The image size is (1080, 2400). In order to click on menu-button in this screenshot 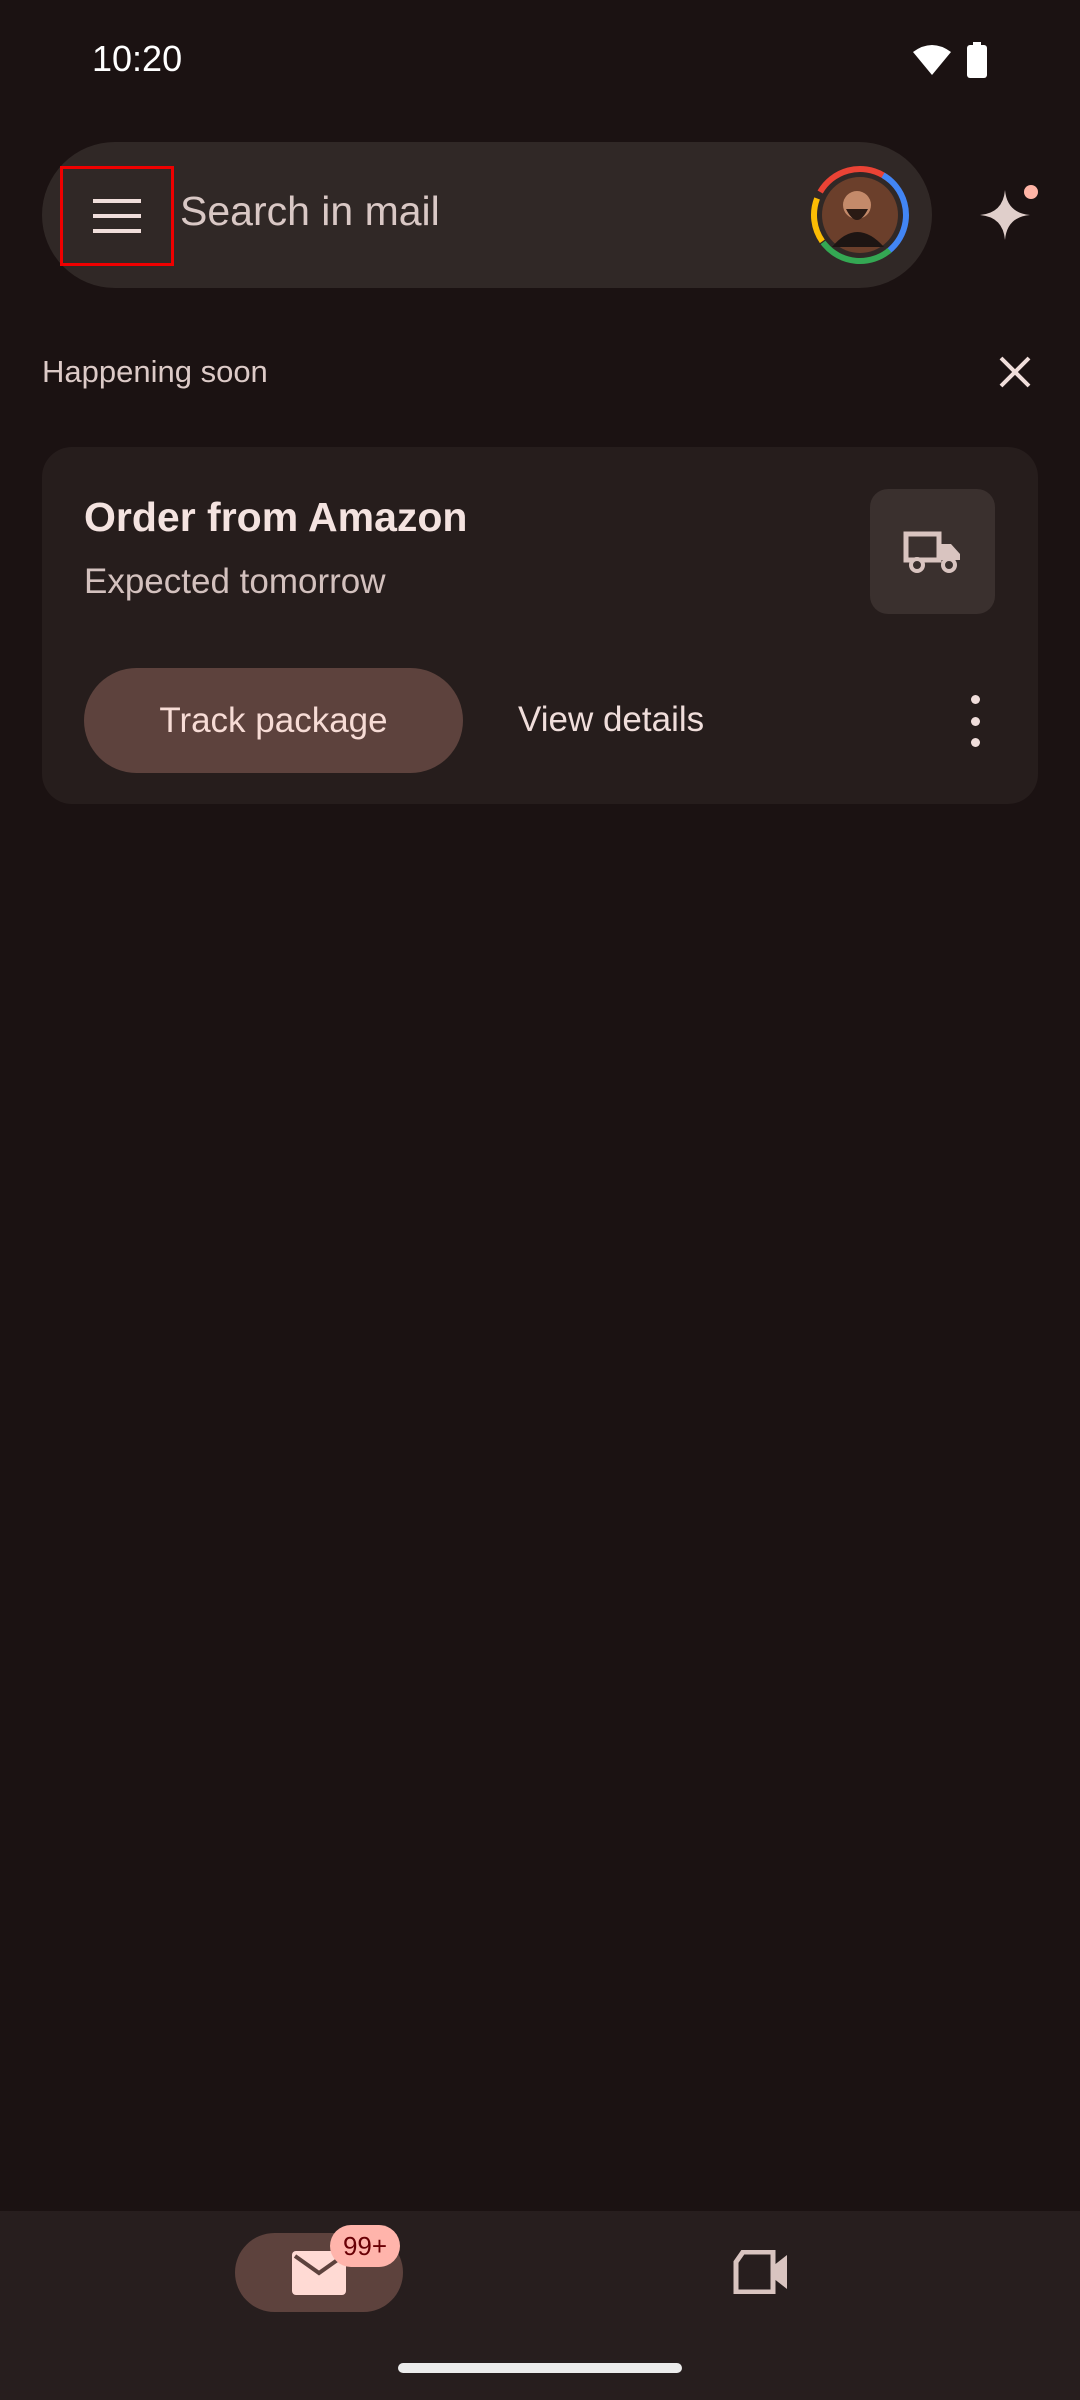, I will do `click(117, 216)`.